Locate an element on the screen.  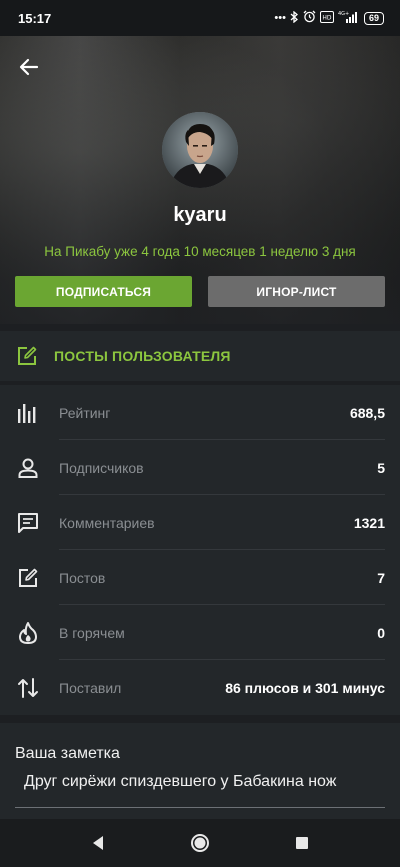
back-button is located at coordinates (29, 67).